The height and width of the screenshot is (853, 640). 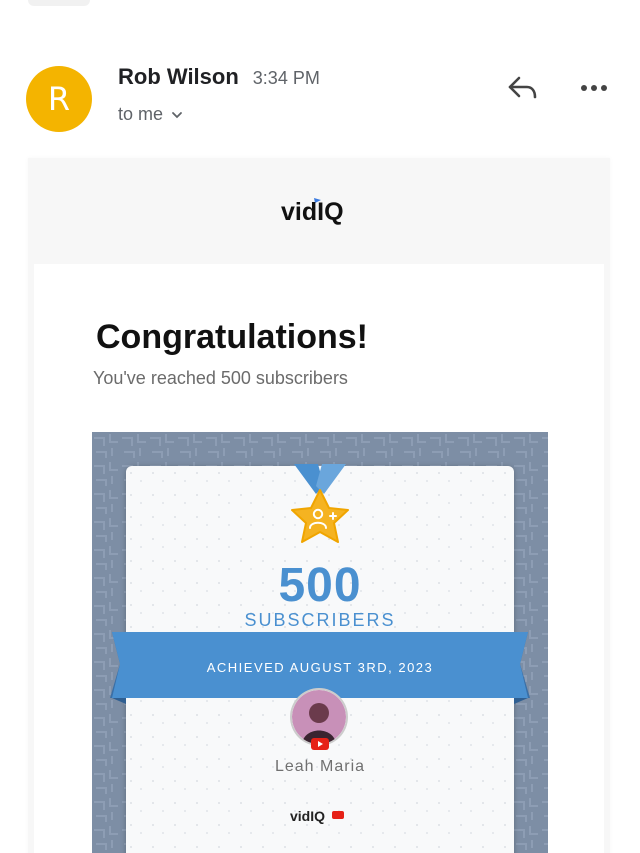 I want to click on subscriber-count: 500, so click(x=320, y=585).